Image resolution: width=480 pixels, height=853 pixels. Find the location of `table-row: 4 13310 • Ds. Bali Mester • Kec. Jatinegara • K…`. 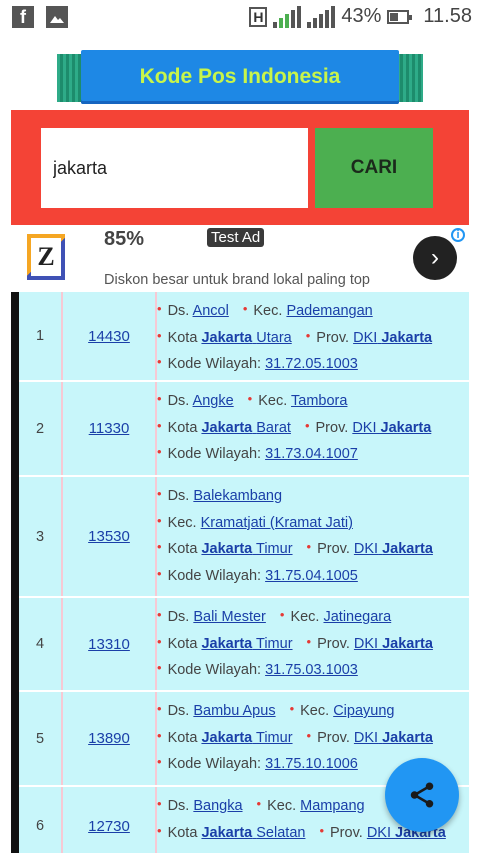

table-row: 4 13310 • Ds. Bali Mester • Kec. Jatinegara • K… is located at coordinates (244, 645).